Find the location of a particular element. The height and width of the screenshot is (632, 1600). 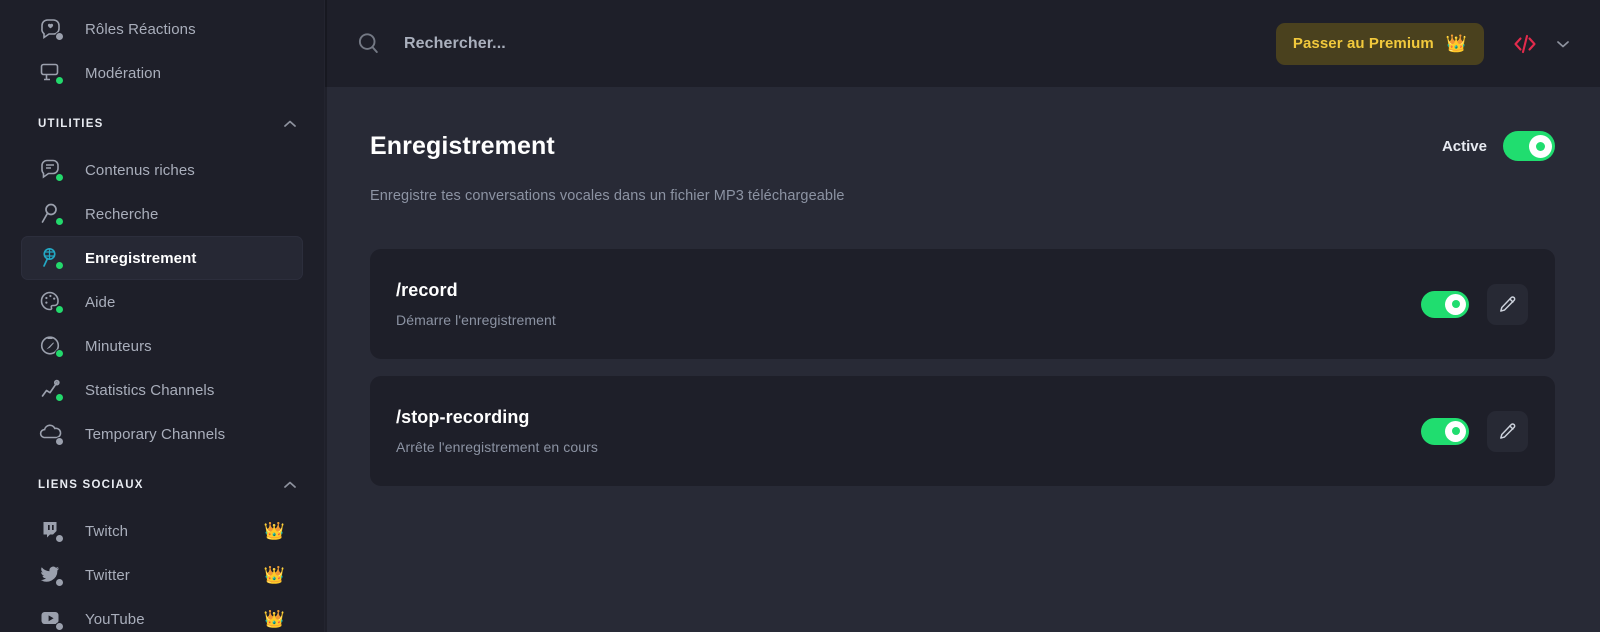

sidebar-item-label: Aide is located at coordinates (100, 302).